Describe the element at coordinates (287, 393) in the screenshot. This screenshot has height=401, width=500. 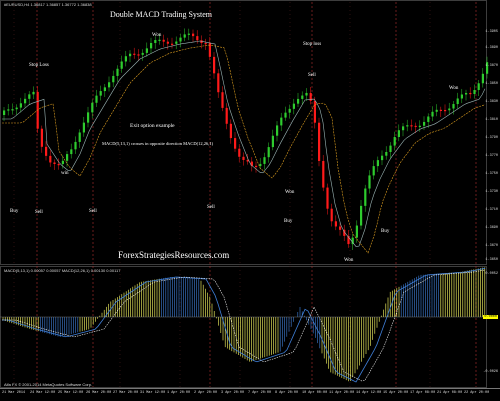
I see `time-tick: 8 Apr 20:00` at that location.